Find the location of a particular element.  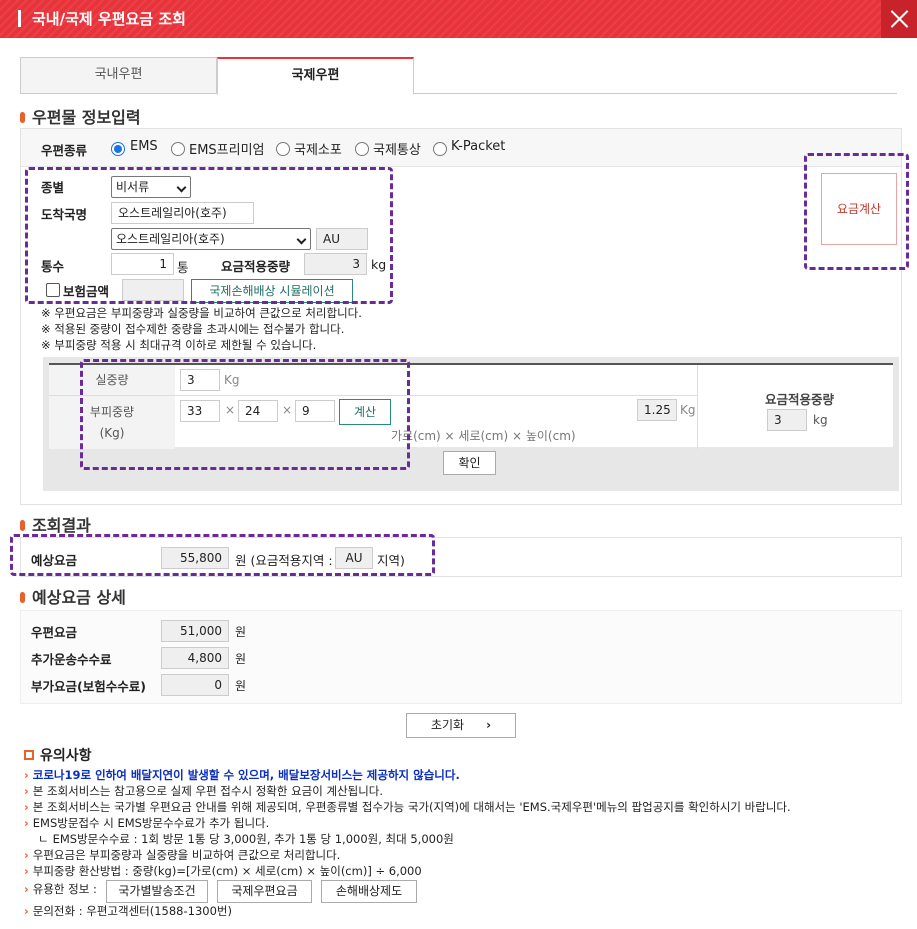

title-bar: 국내/국제 우편요금 조회 is located at coordinates (458, 19).